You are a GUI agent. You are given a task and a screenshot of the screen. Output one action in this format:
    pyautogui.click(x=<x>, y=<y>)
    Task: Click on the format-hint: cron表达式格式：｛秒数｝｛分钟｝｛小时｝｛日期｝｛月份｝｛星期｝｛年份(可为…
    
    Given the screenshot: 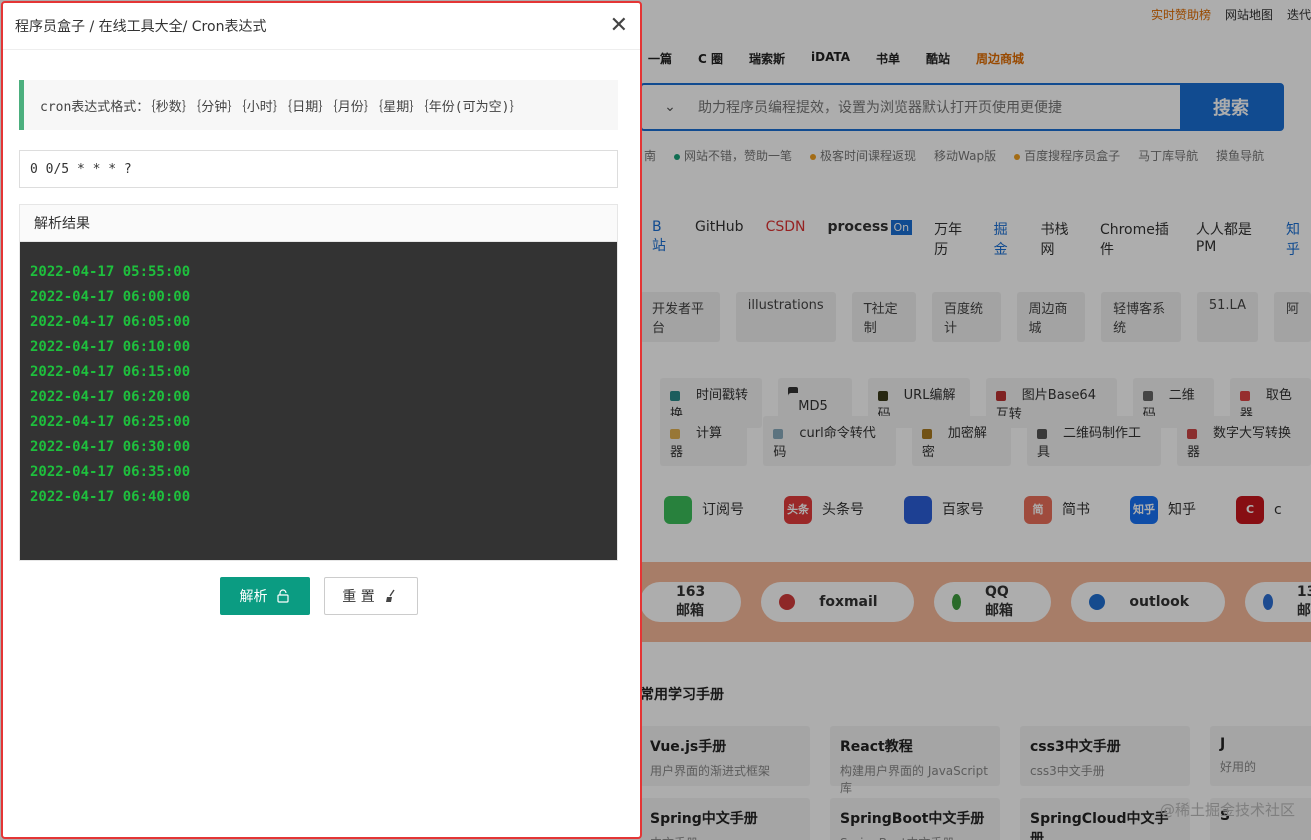 What is the action you would take?
    pyautogui.click(x=318, y=105)
    